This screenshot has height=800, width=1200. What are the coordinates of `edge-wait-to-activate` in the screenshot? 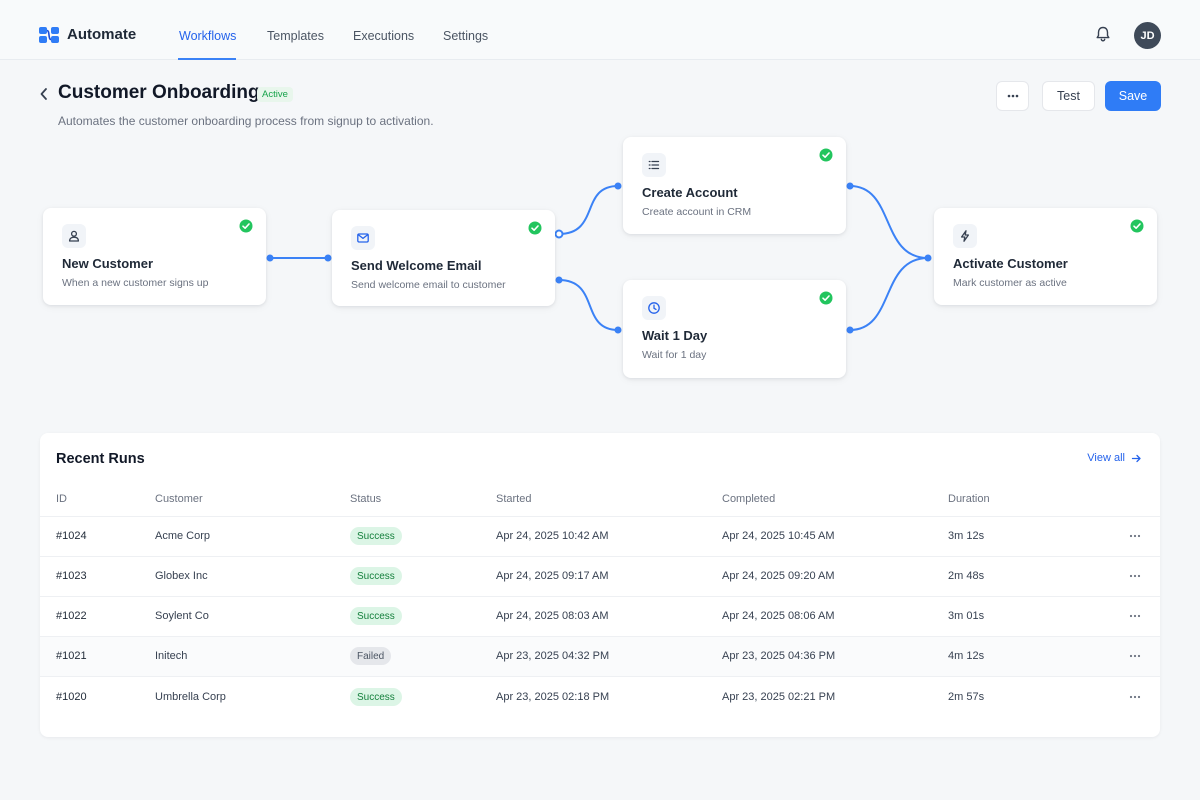 It's located at (889, 294).